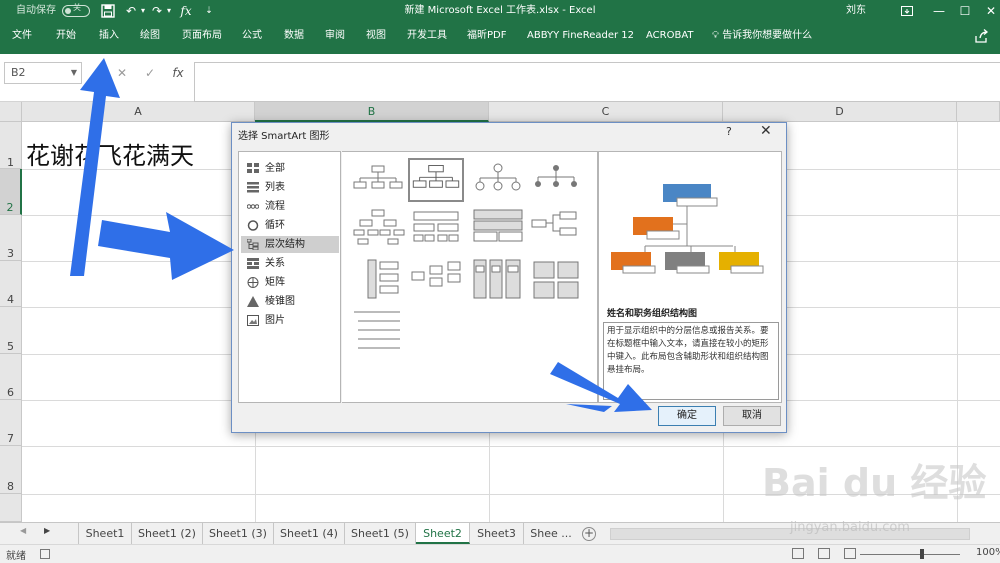 The image size is (1000, 563). I want to click on zoom-slider, so click(910, 554).